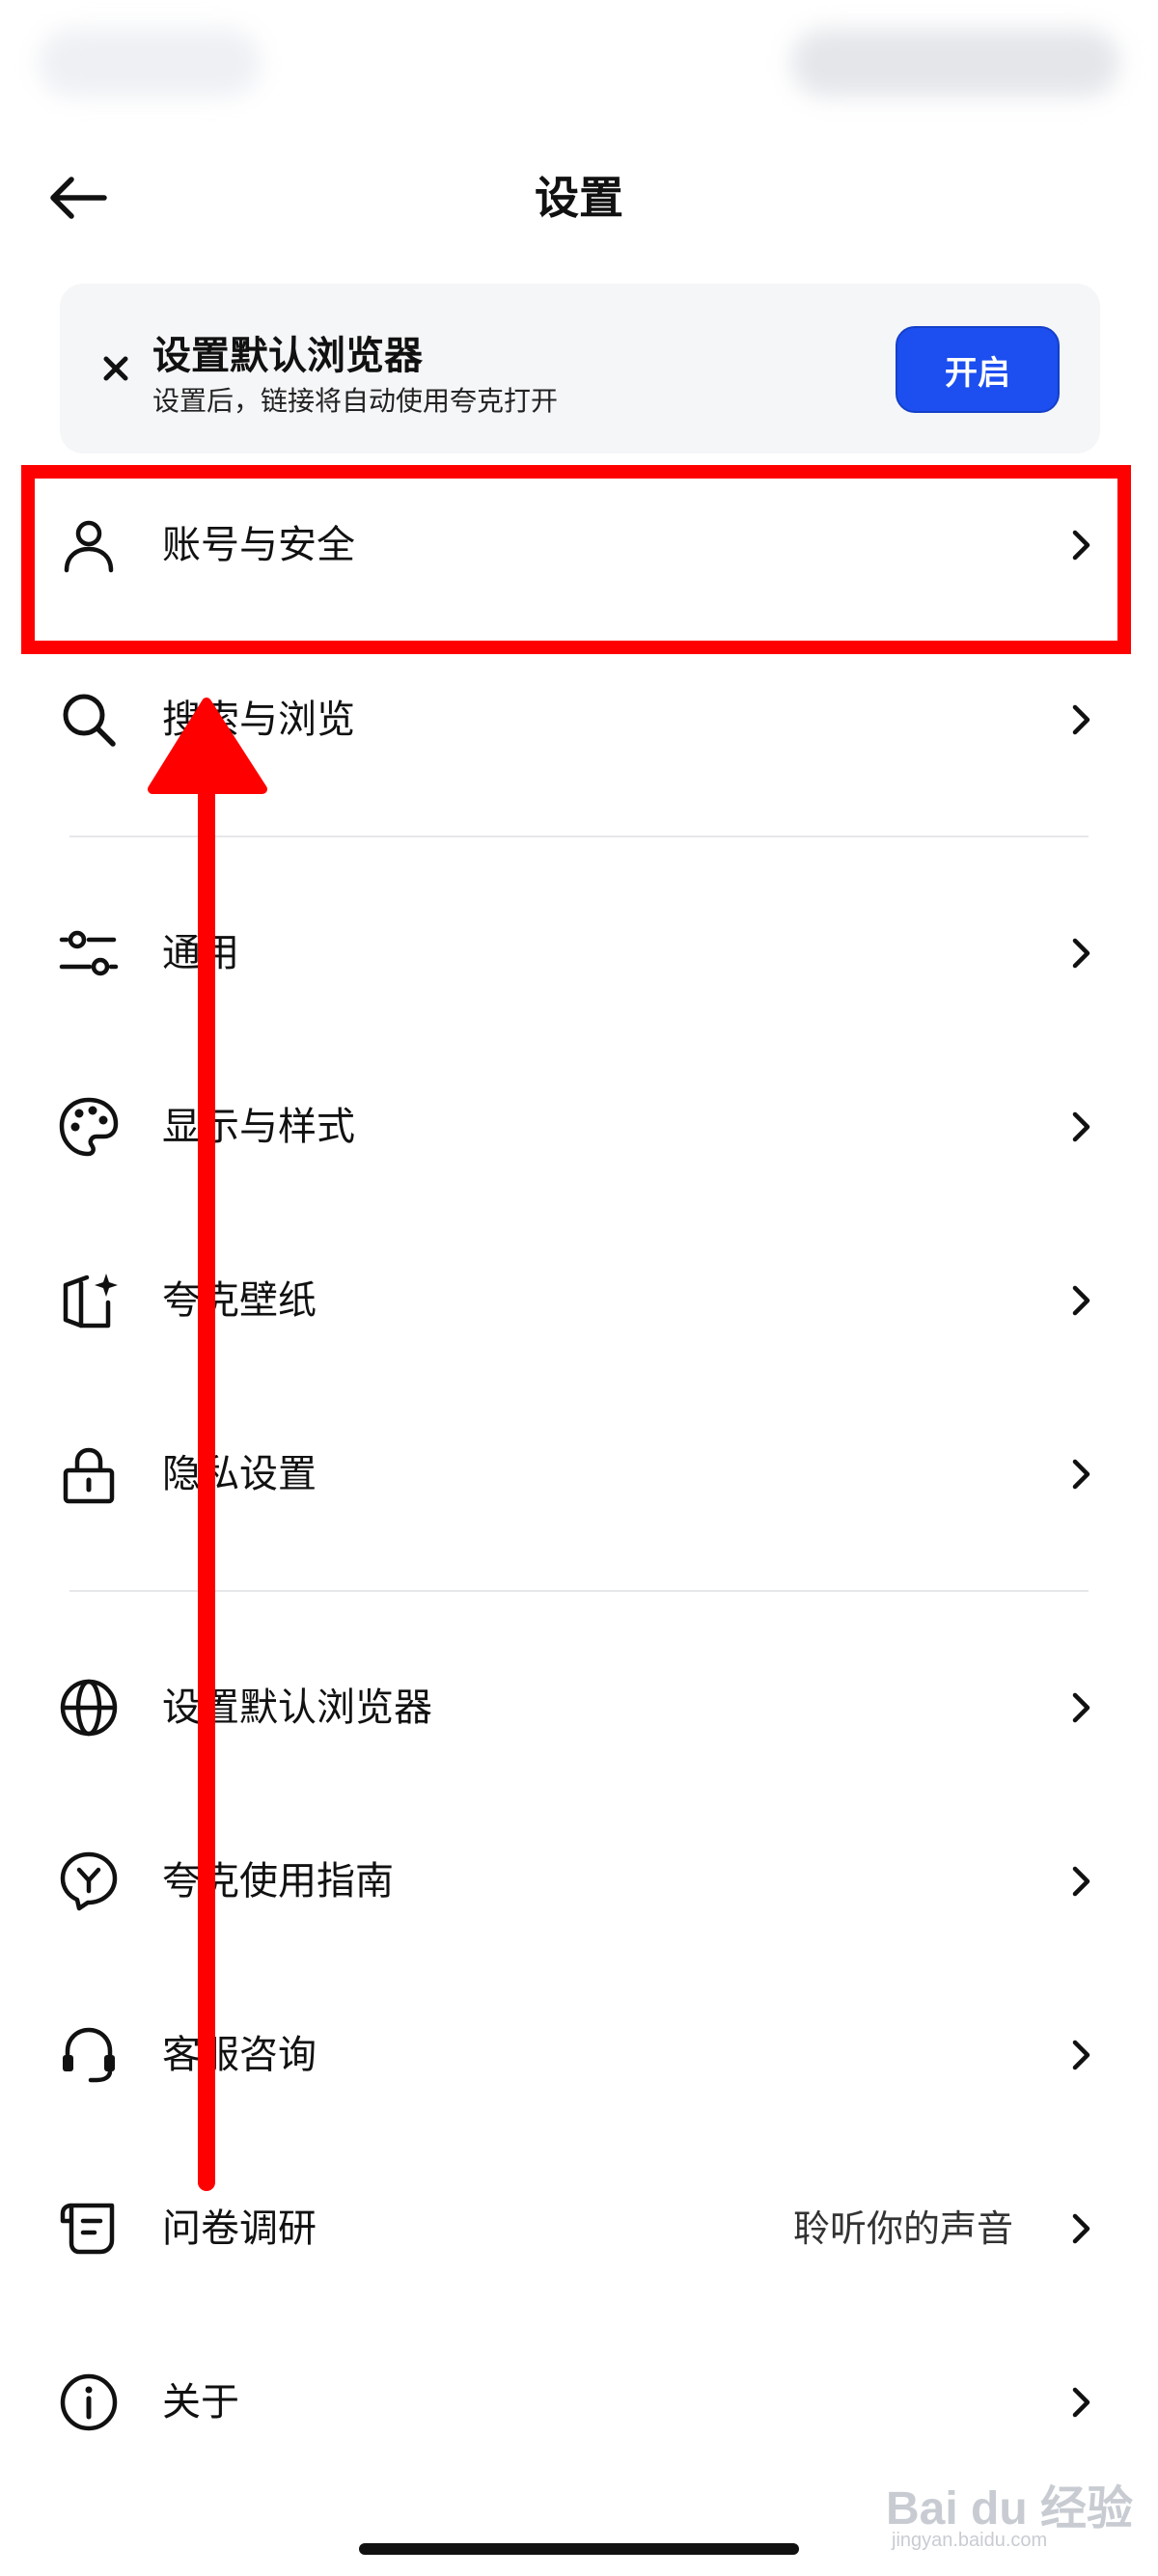 This screenshot has width=1158, height=2576. I want to click on menu-item-quark-guide: 夸克使用指南, so click(579, 1881).